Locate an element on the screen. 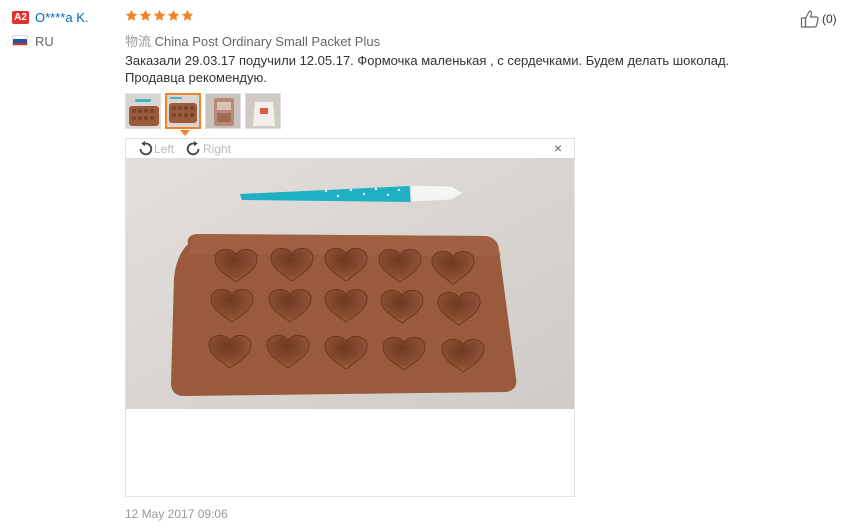 Image resolution: width=857 pixels, height=532 pixels. rotate-left-button: Left is located at coordinates (155, 149).